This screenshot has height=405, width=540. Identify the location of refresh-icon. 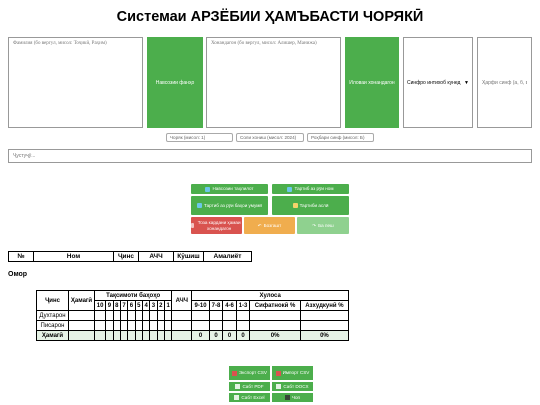
(208, 189).